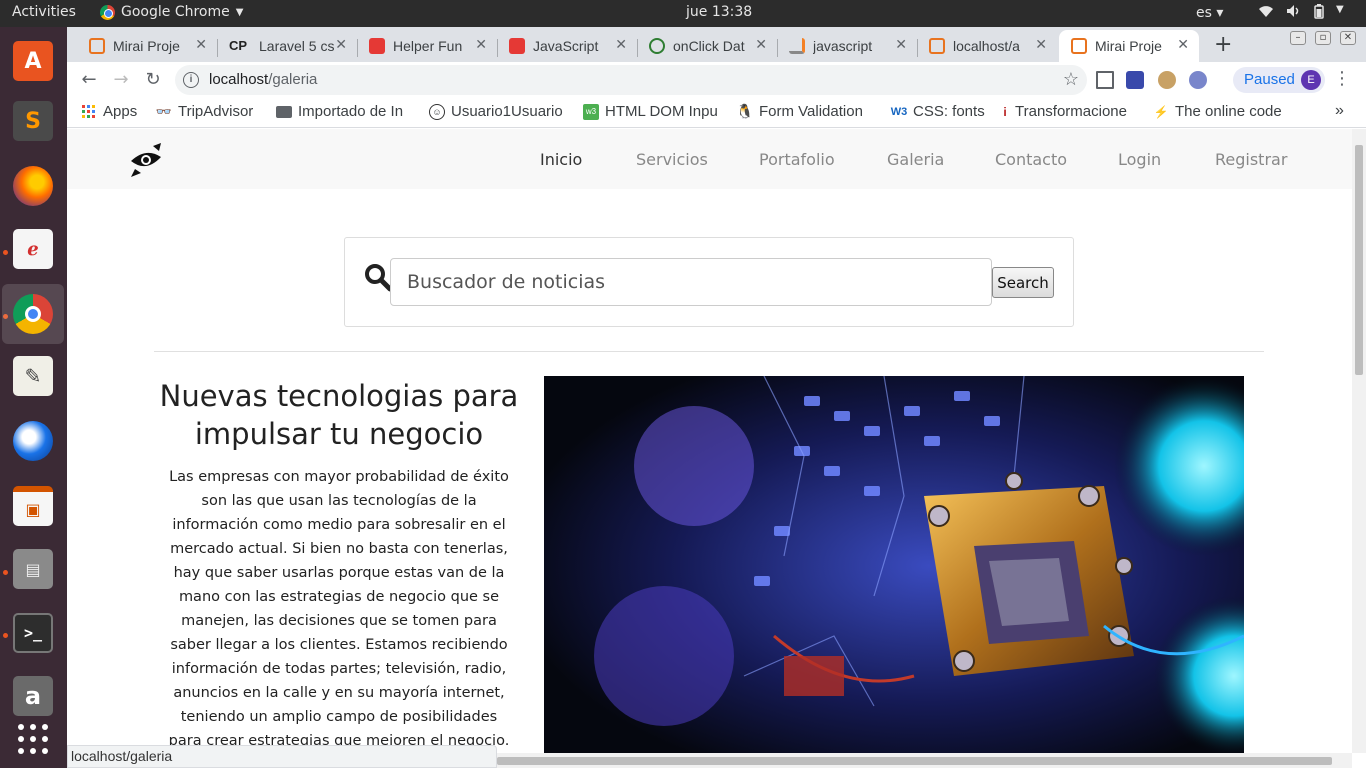 The height and width of the screenshot is (768, 1366). Describe the element at coordinates (287, 46) in the screenshot. I see `tab: CP Laravel 5 cs ✕` at that location.